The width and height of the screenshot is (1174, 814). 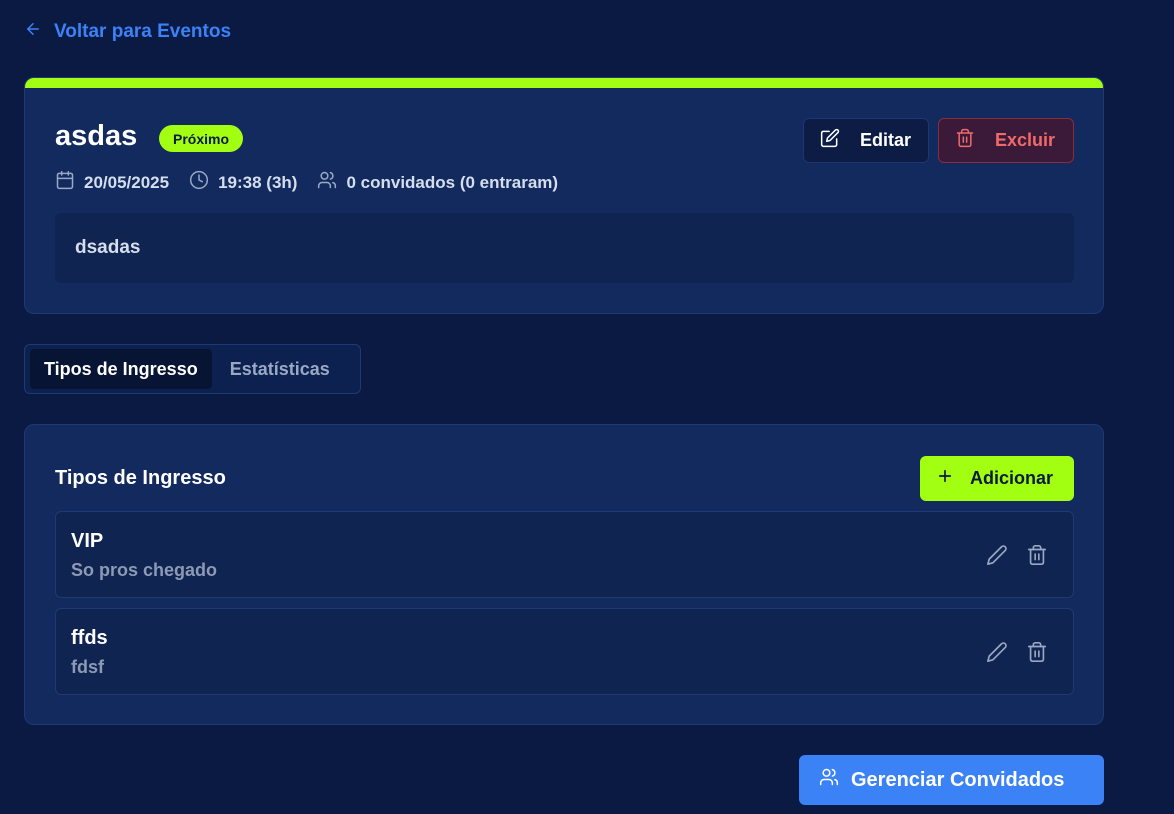 What do you see at coordinates (121, 369) in the screenshot?
I see `tab-ticket-types: Tipos de Ingresso` at bounding box center [121, 369].